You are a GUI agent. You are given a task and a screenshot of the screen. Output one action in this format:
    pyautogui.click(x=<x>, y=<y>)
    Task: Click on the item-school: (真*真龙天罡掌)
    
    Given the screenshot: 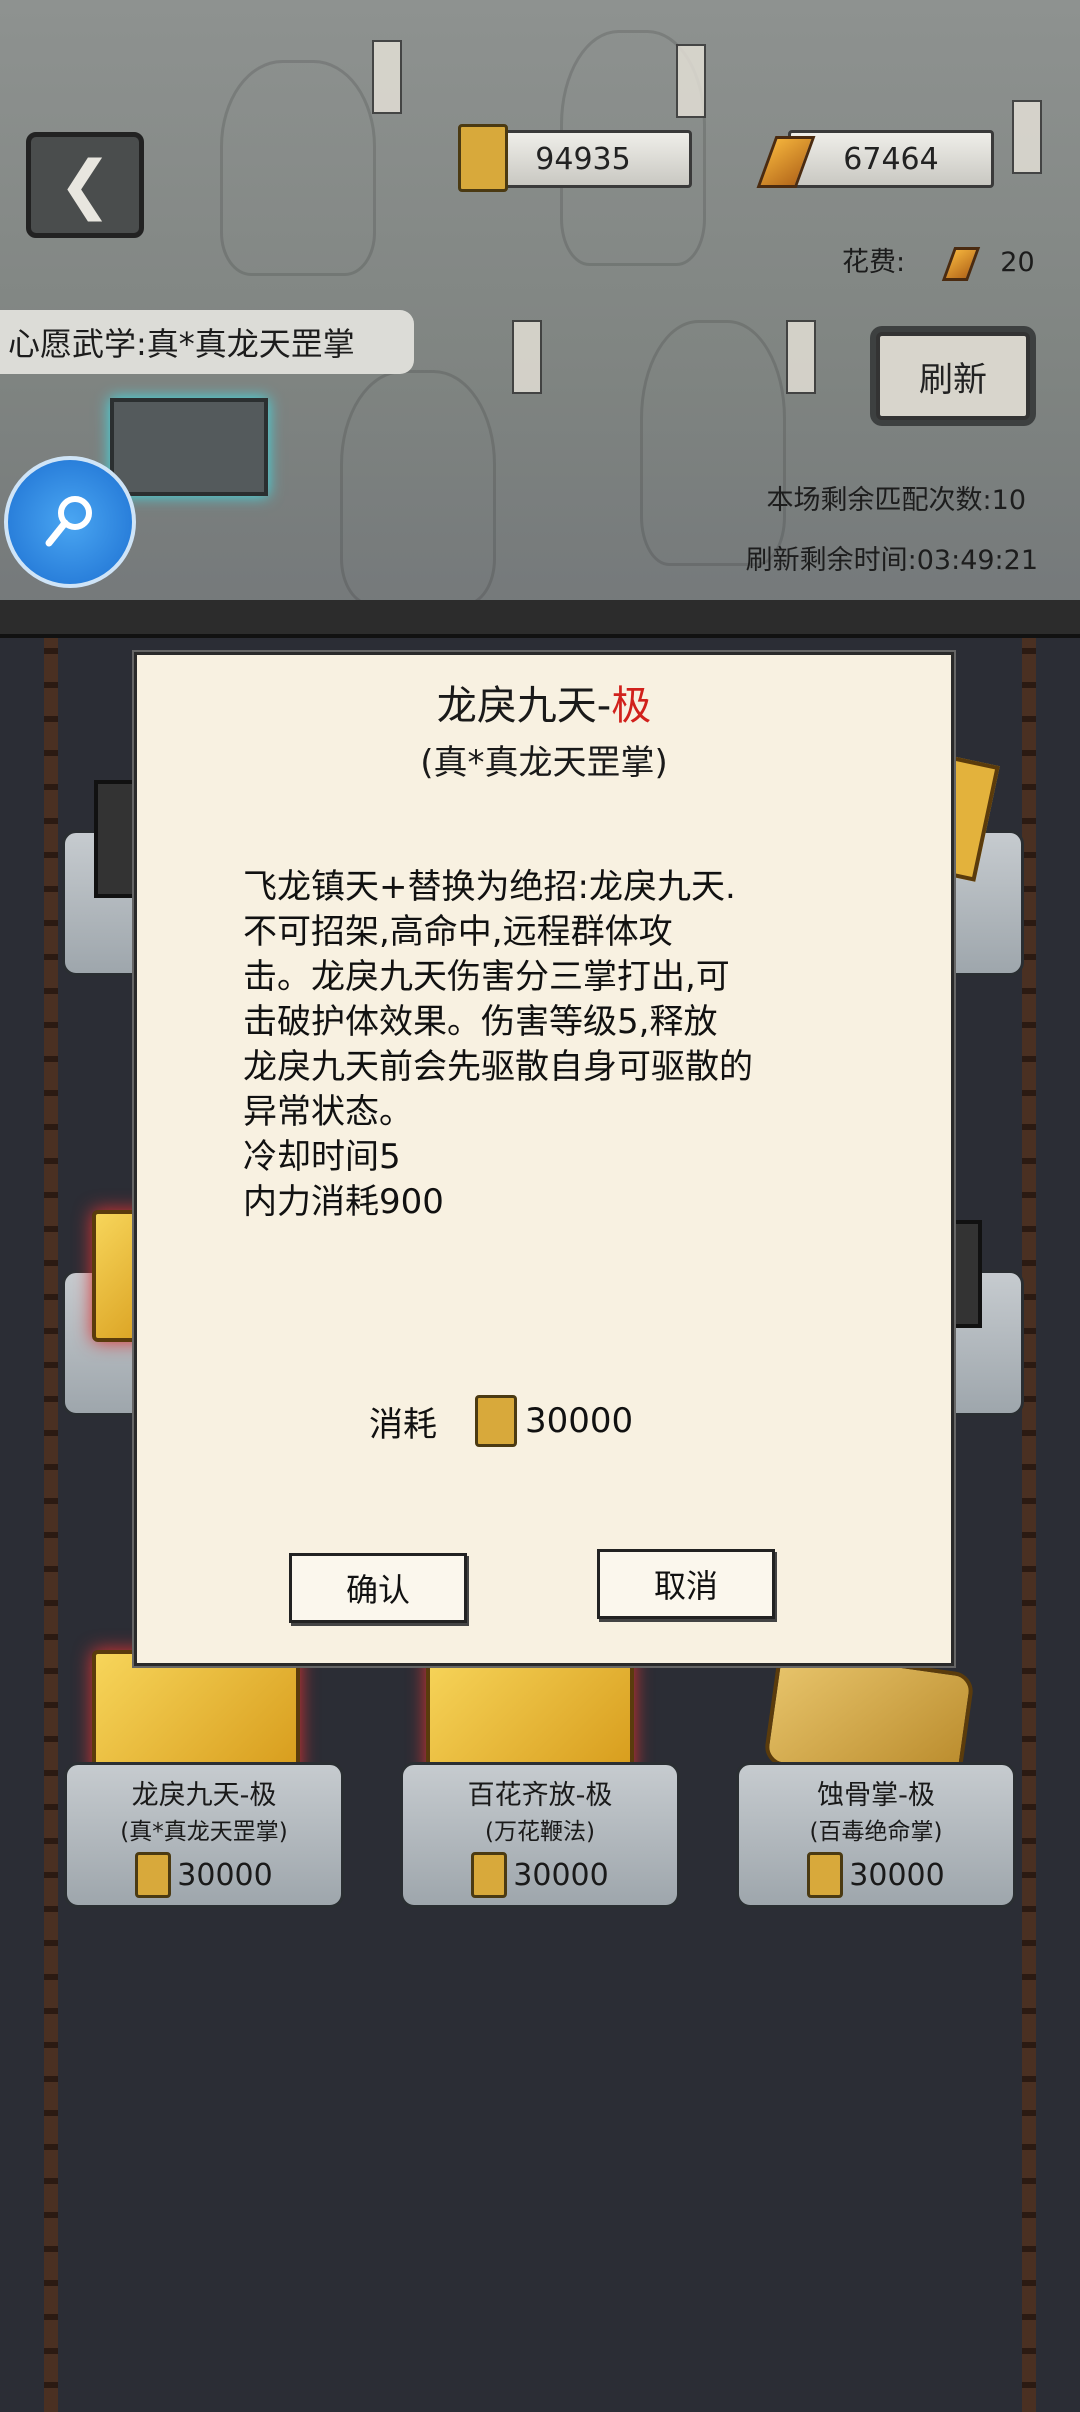 What is the action you would take?
    pyautogui.click(x=204, y=1832)
    